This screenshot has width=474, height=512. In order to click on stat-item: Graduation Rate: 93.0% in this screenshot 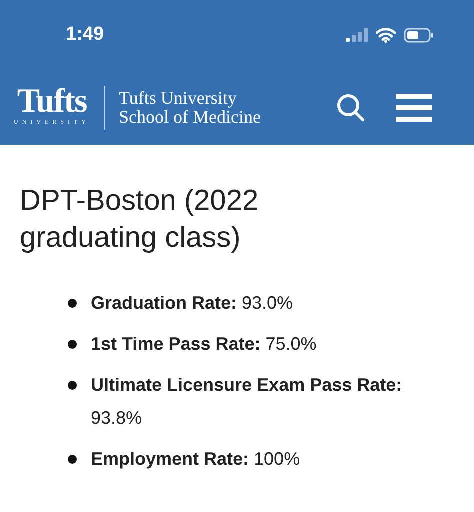, I will do `click(192, 303)`.